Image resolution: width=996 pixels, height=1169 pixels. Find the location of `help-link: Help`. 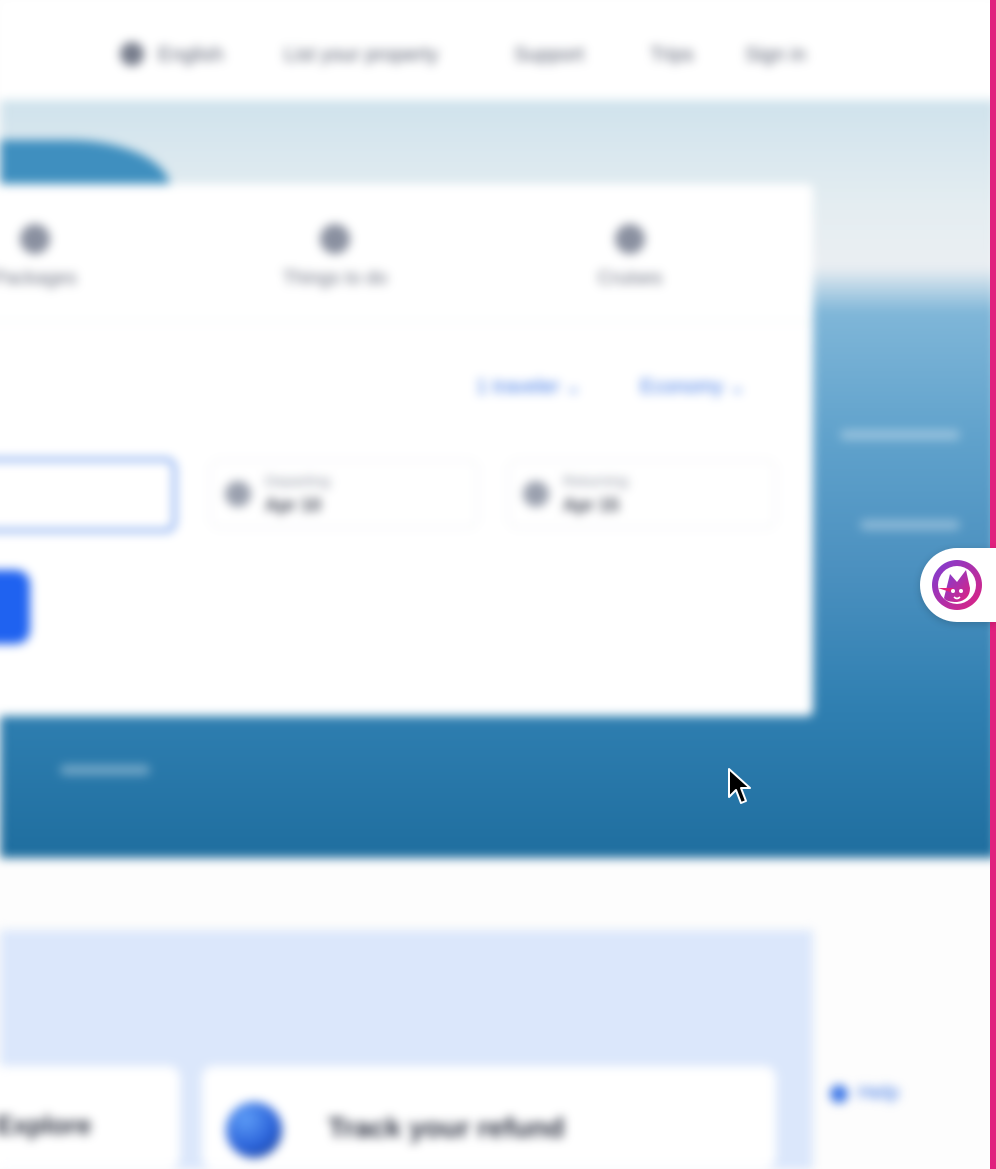

help-link: Help is located at coordinates (864, 1093).